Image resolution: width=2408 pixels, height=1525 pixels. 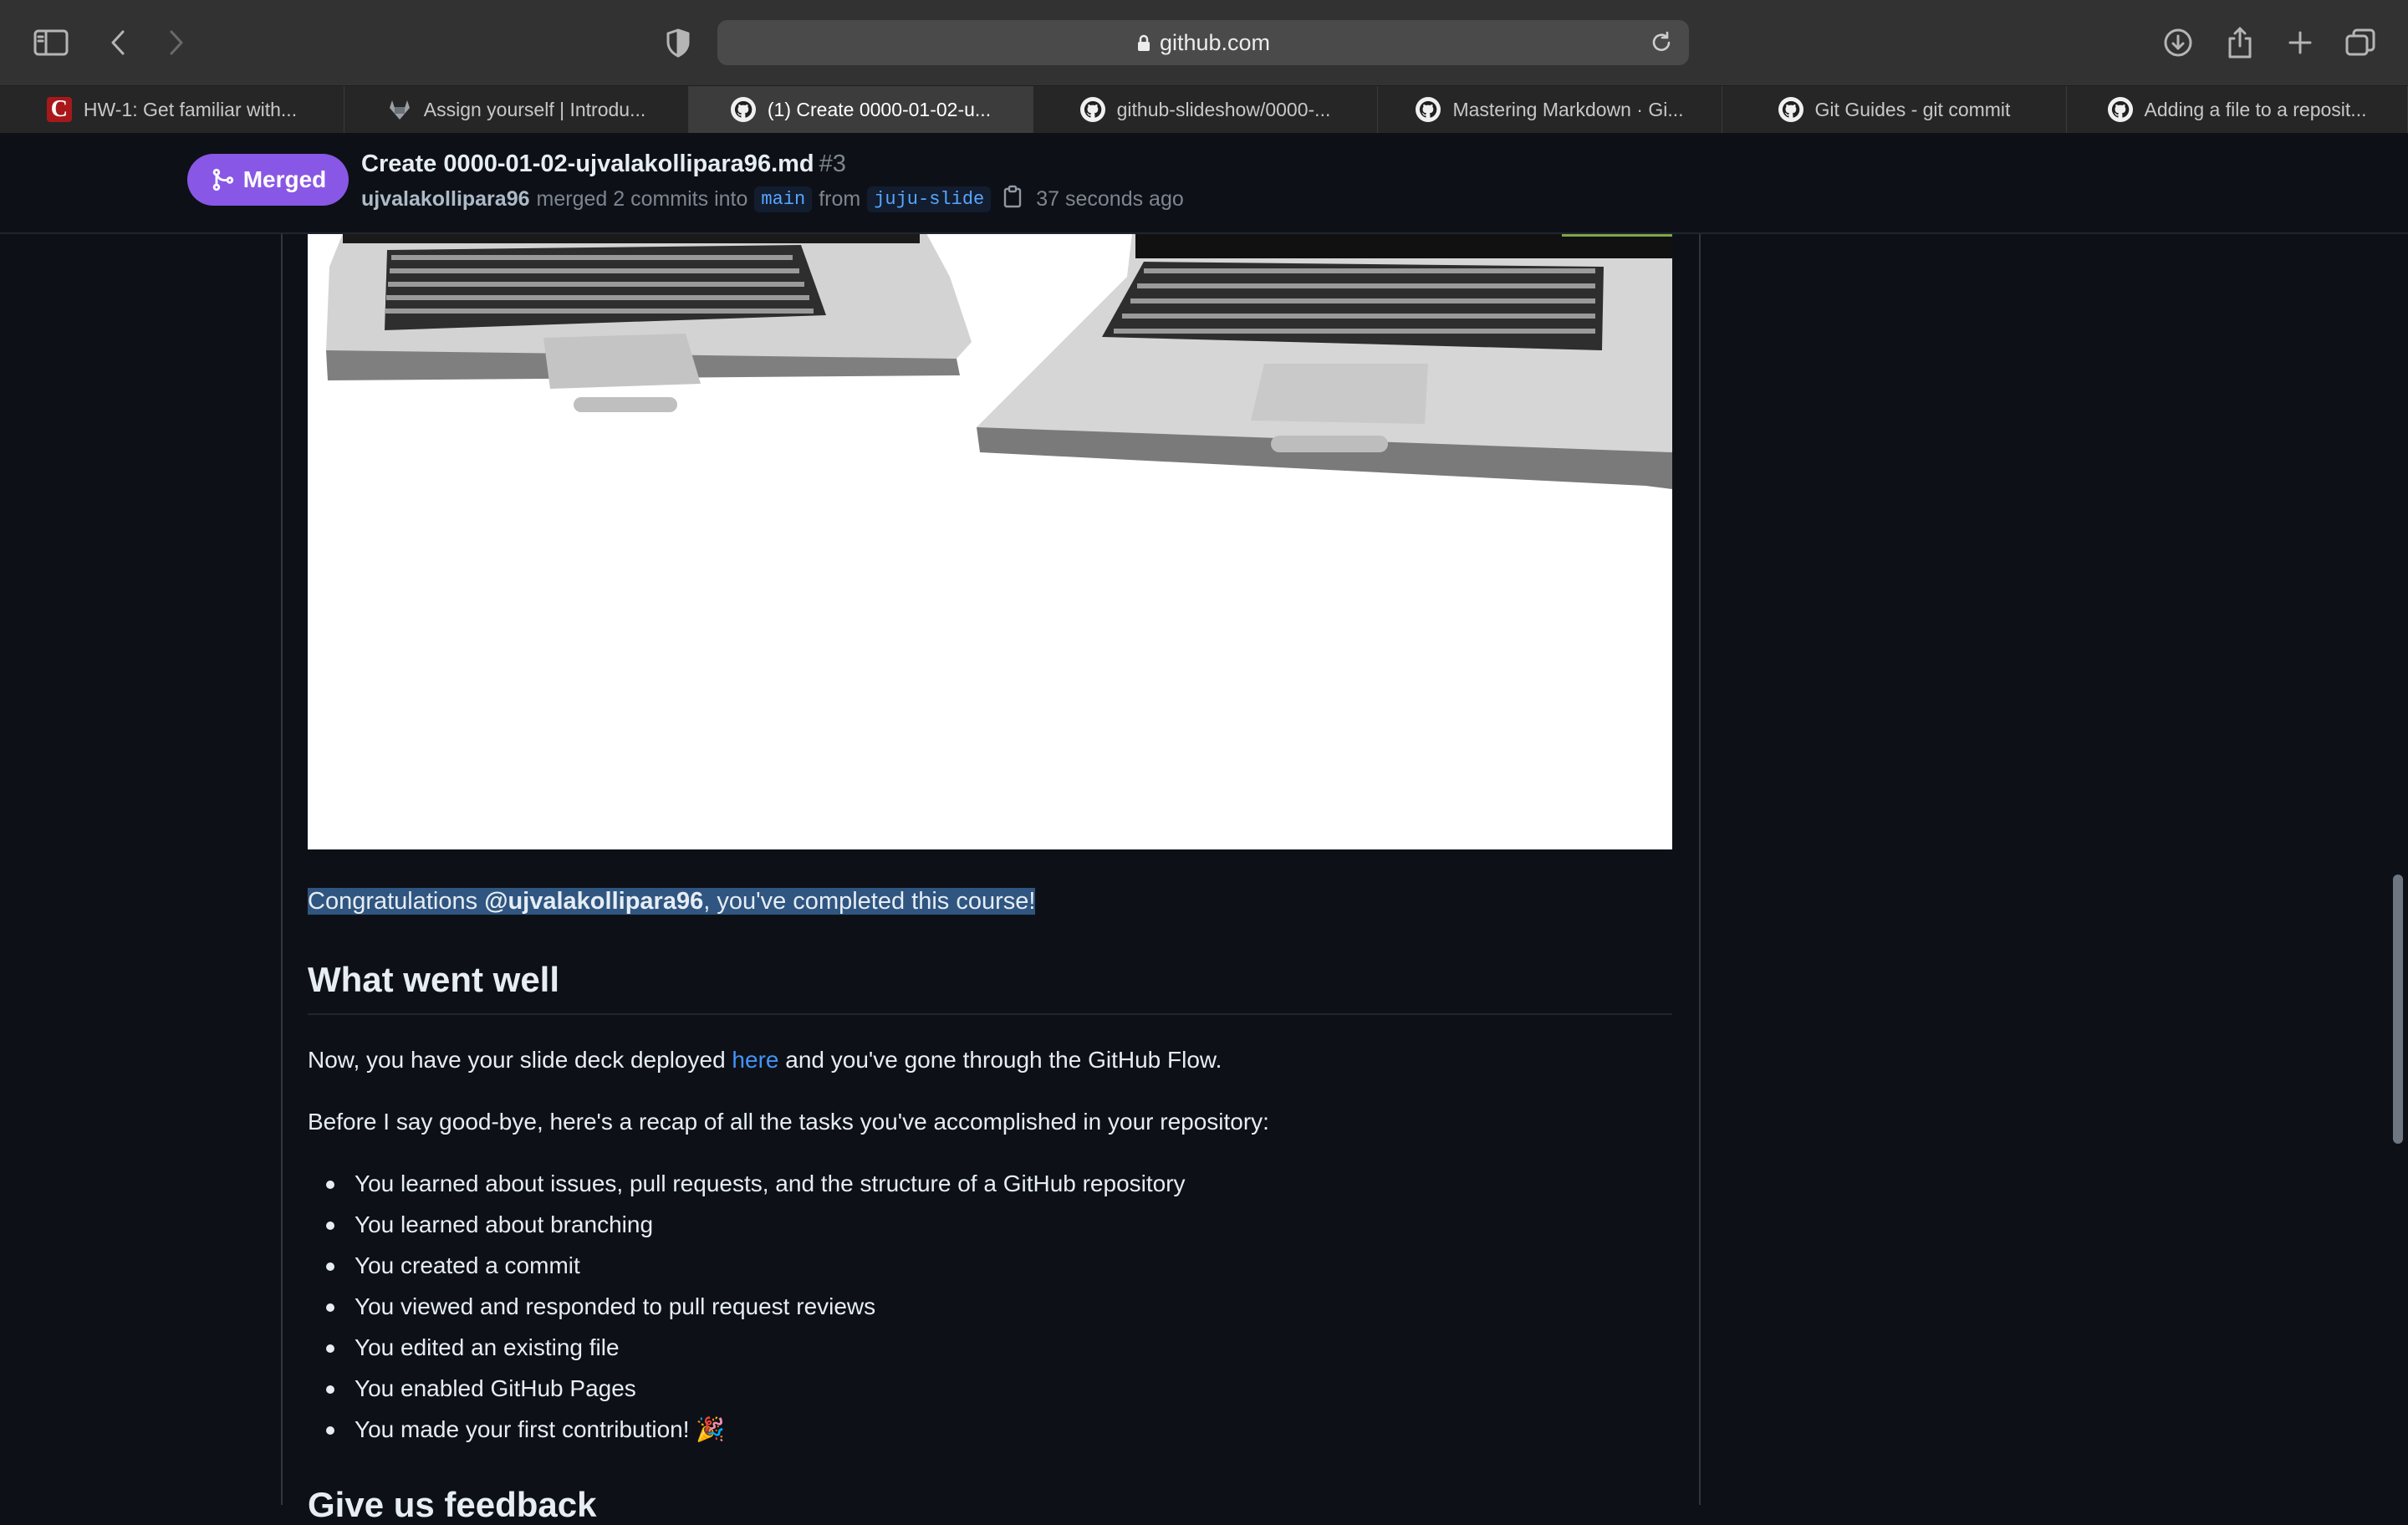 I want to click on task-text: You made your first contribution! 🎉, so click(x=540, y=1429).